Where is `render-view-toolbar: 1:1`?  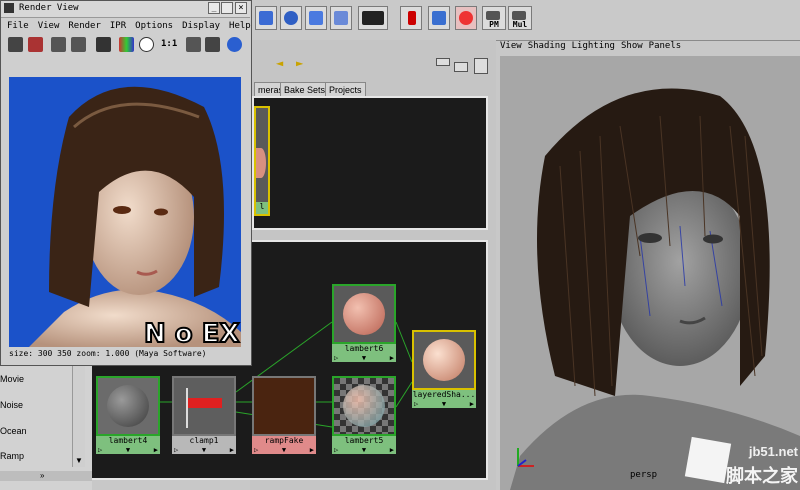
render-view-toolbar: 1:1 is located at coordinates (125, 45).